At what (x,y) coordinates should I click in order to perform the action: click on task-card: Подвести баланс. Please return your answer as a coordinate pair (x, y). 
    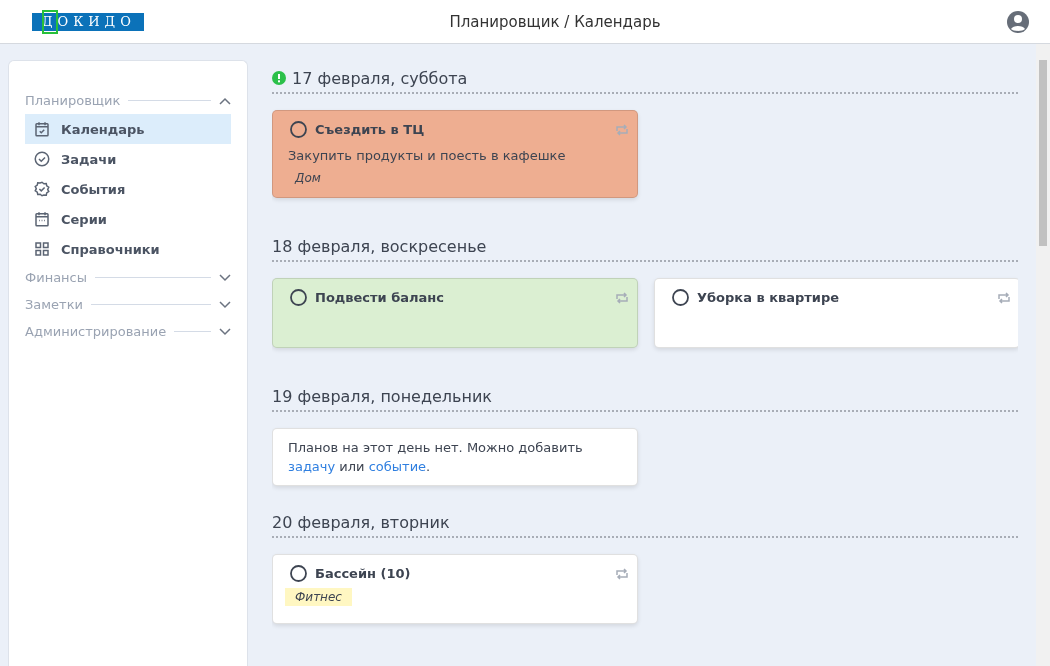
    Looking at the image, I should click on (455, 313).